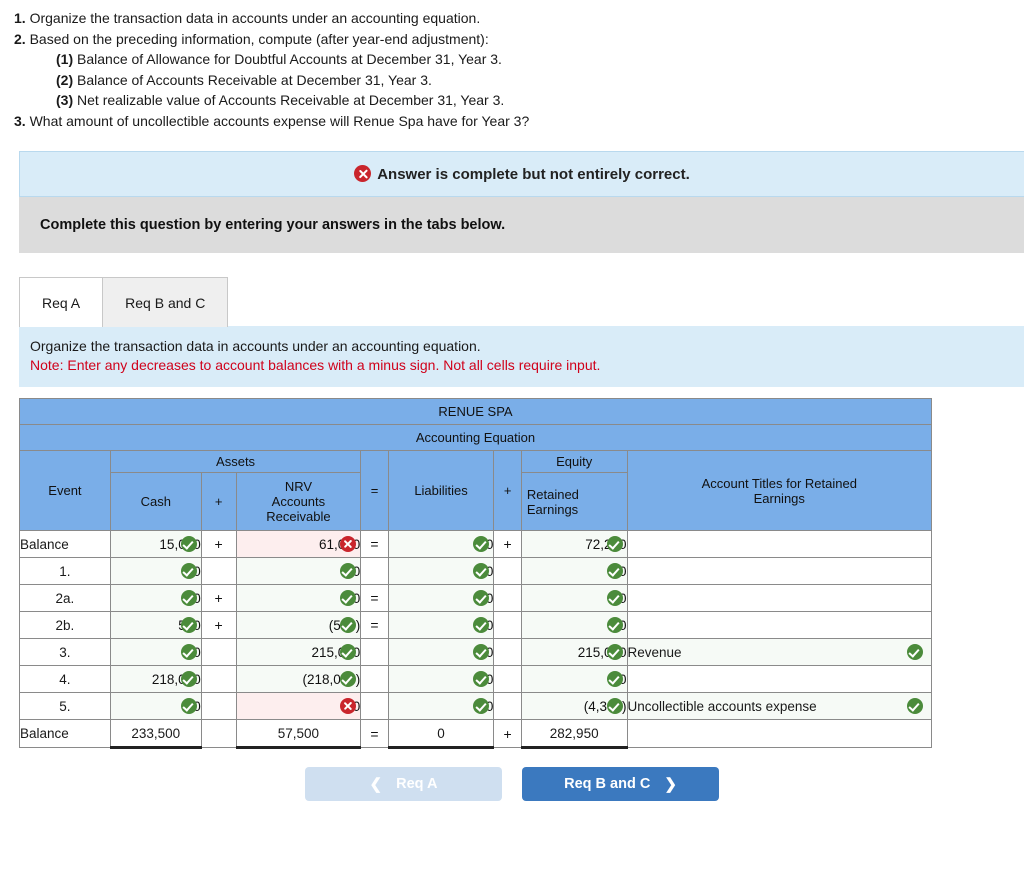 This screenshot has height=870, width=1024. I want to click on next-req-b-and-c-button: Req B and C ❯, so click(620, 784).